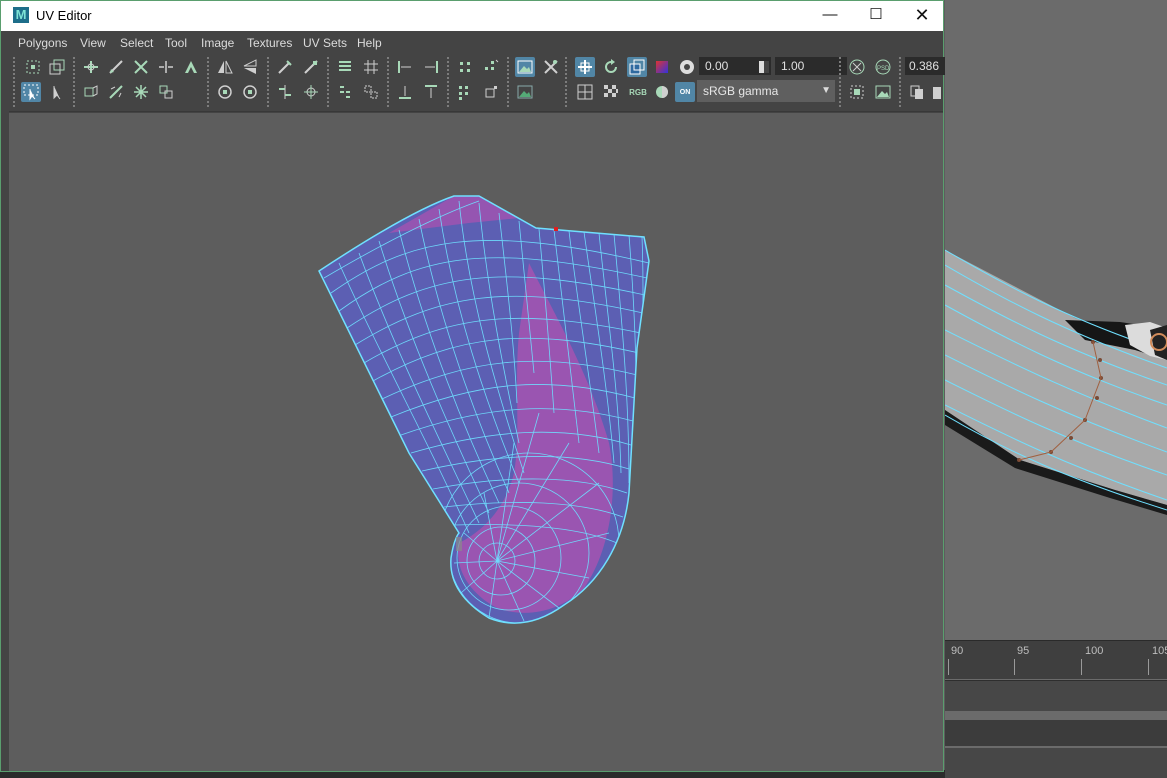 This screenshot has height=778, width=1167. I want to click on paste-uv-icon, so click(936, 92).